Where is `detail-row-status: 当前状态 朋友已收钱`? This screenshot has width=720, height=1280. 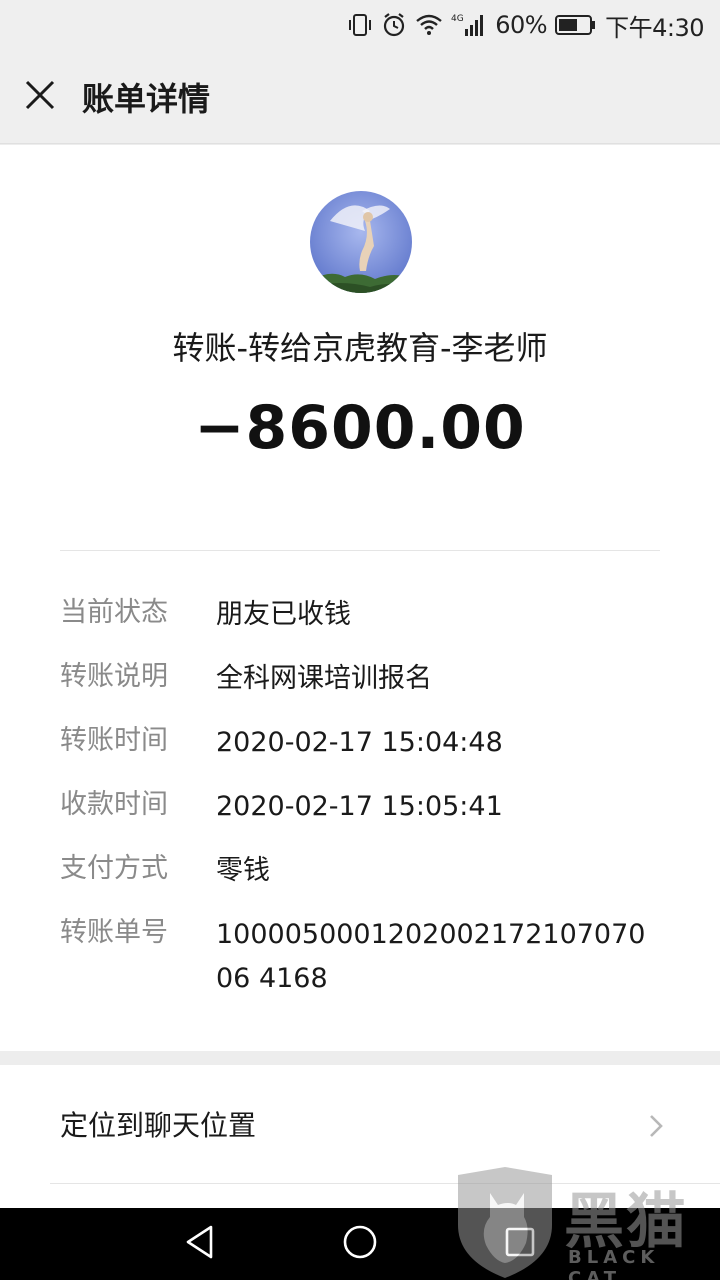 detail-row-status: 当前状态 朋友已收钱 is located at coordinates (360, 615).